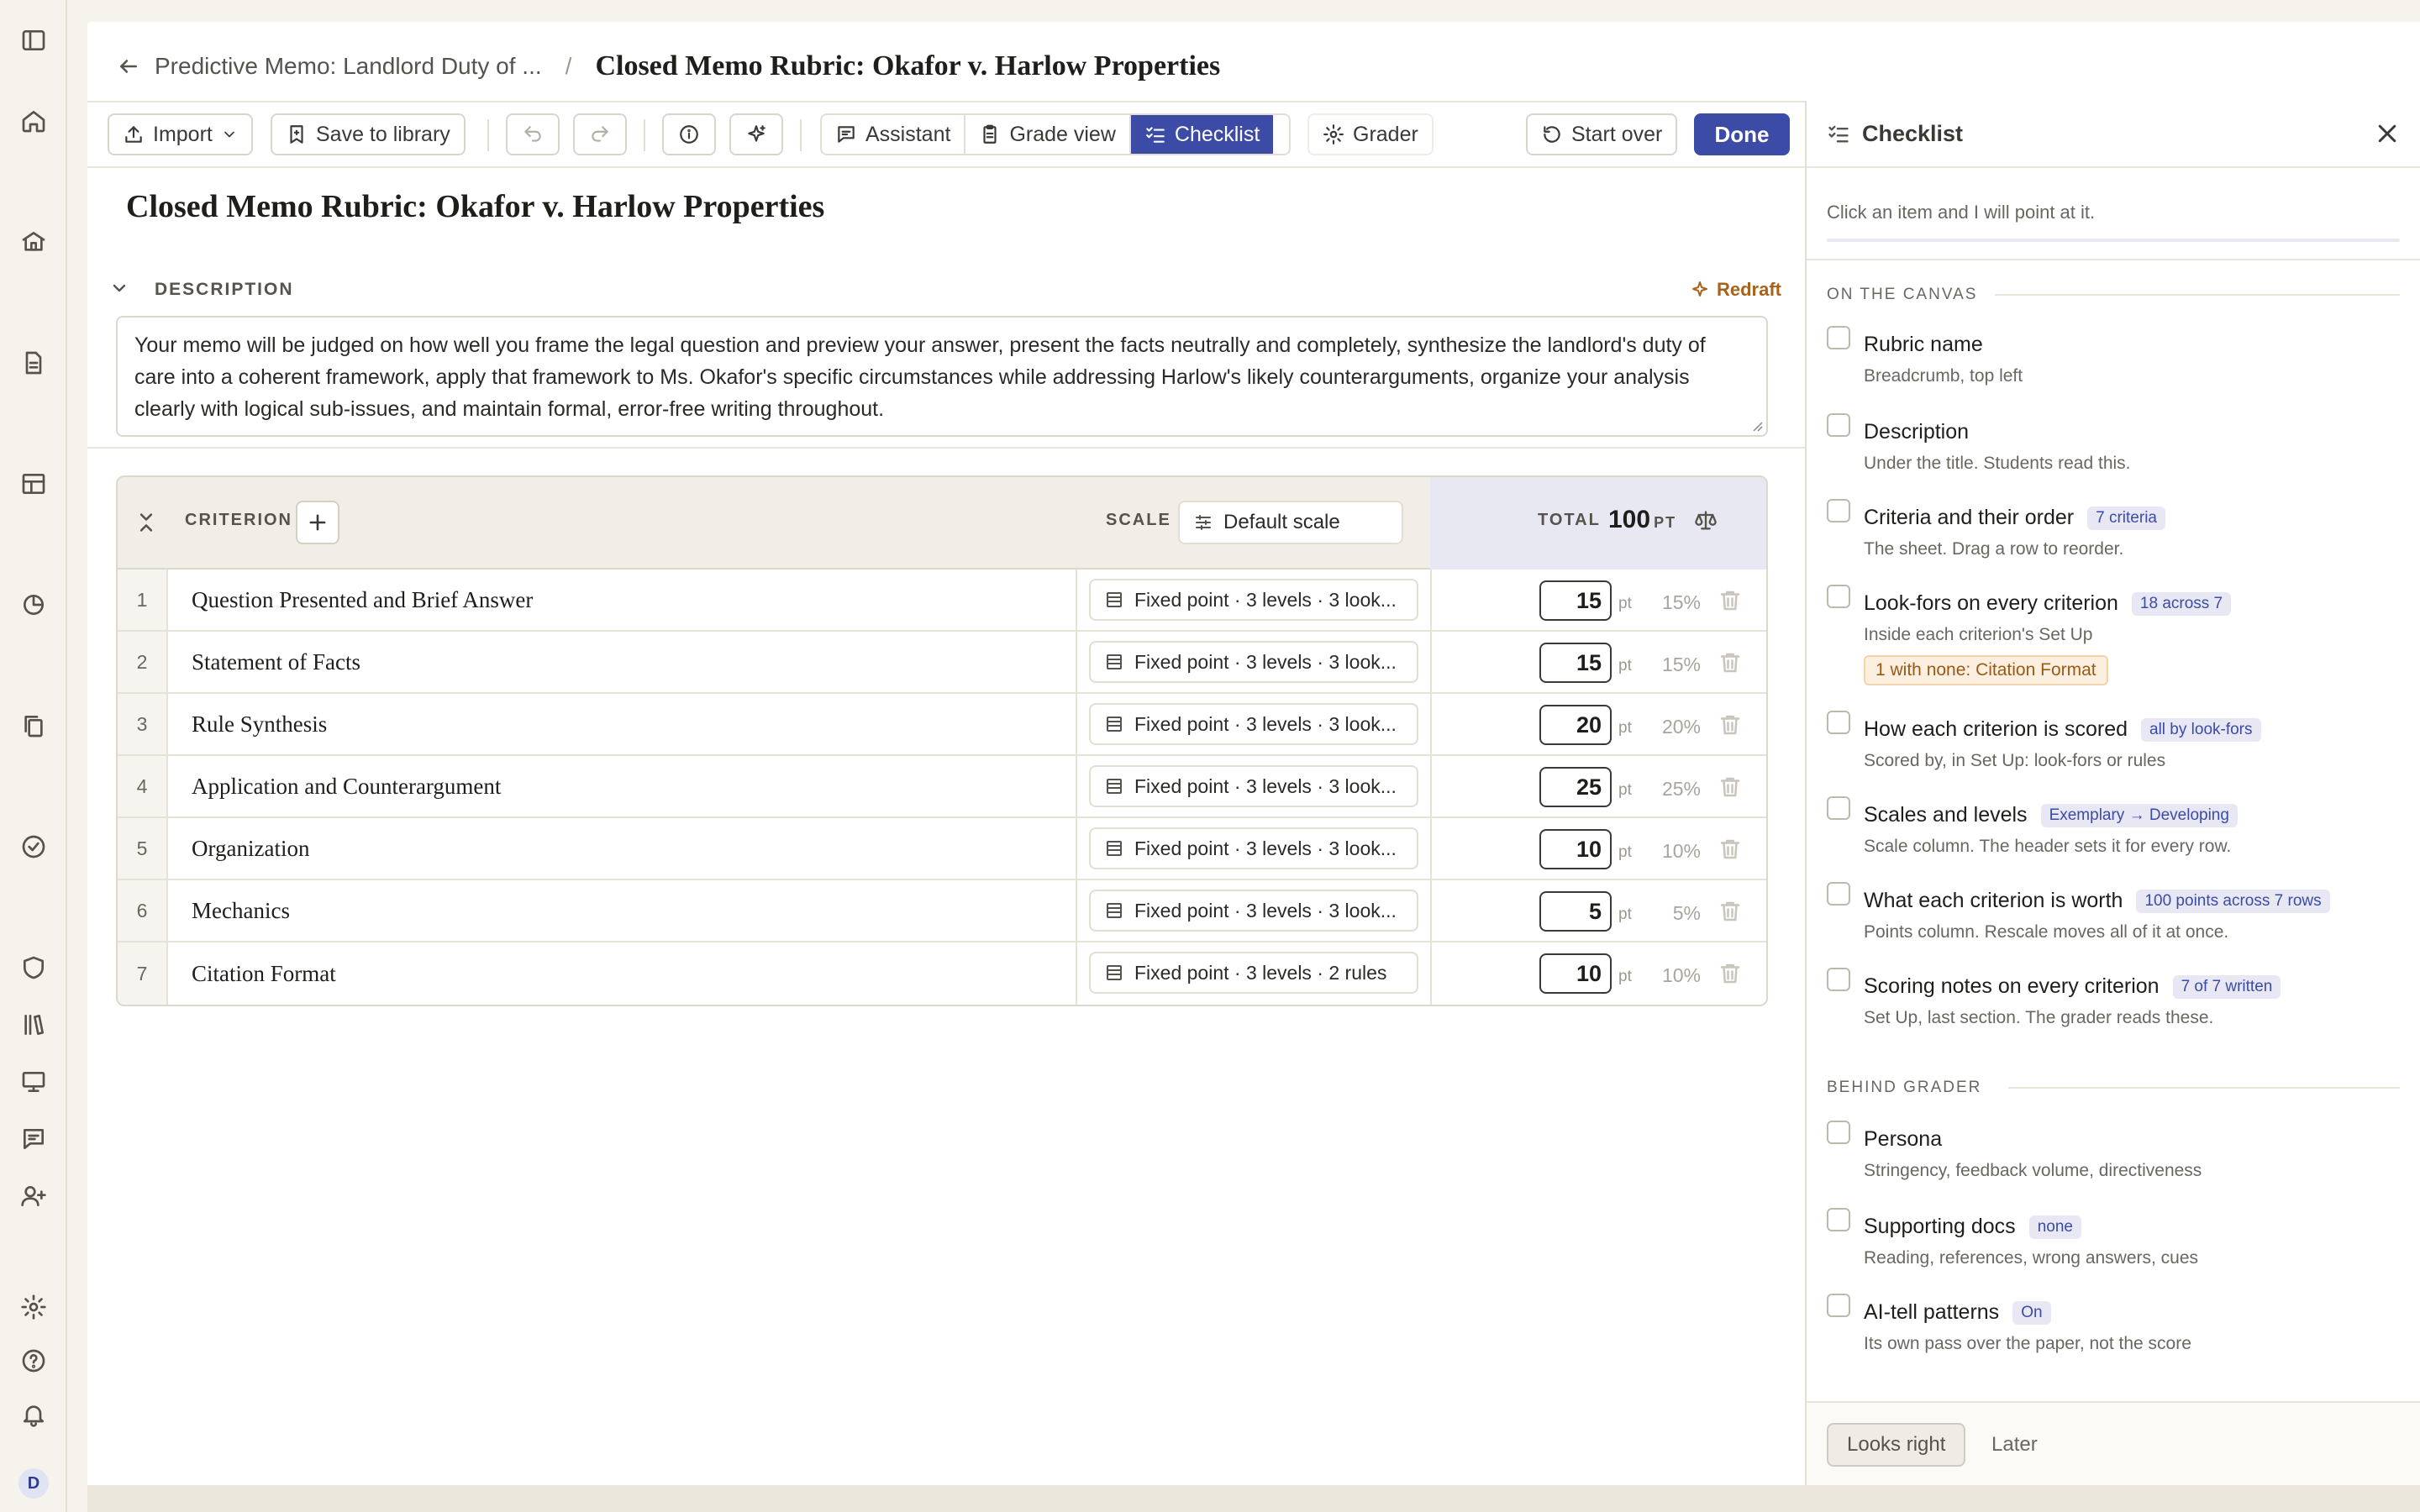 The image size is (2420, 1512). I want to click on ai-sparkle-button, so click(756, 134).